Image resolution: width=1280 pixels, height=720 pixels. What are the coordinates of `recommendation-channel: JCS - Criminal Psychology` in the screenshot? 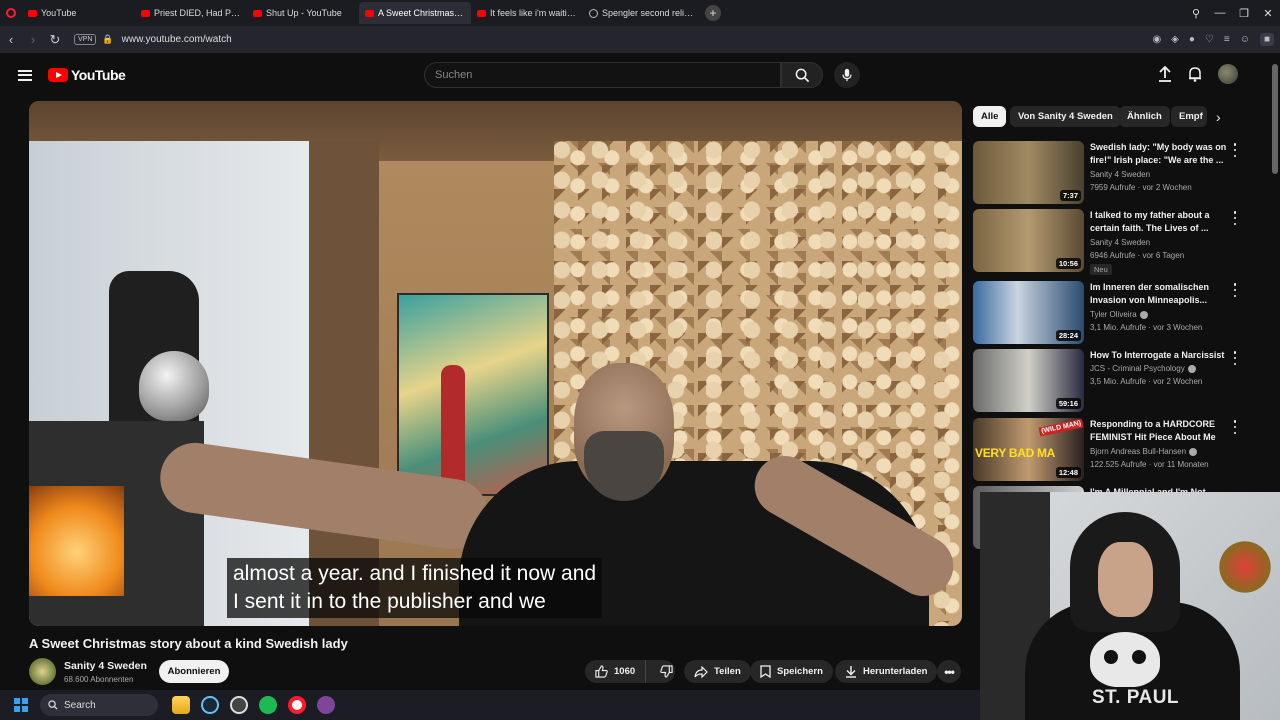 It's located at (1143, 368).